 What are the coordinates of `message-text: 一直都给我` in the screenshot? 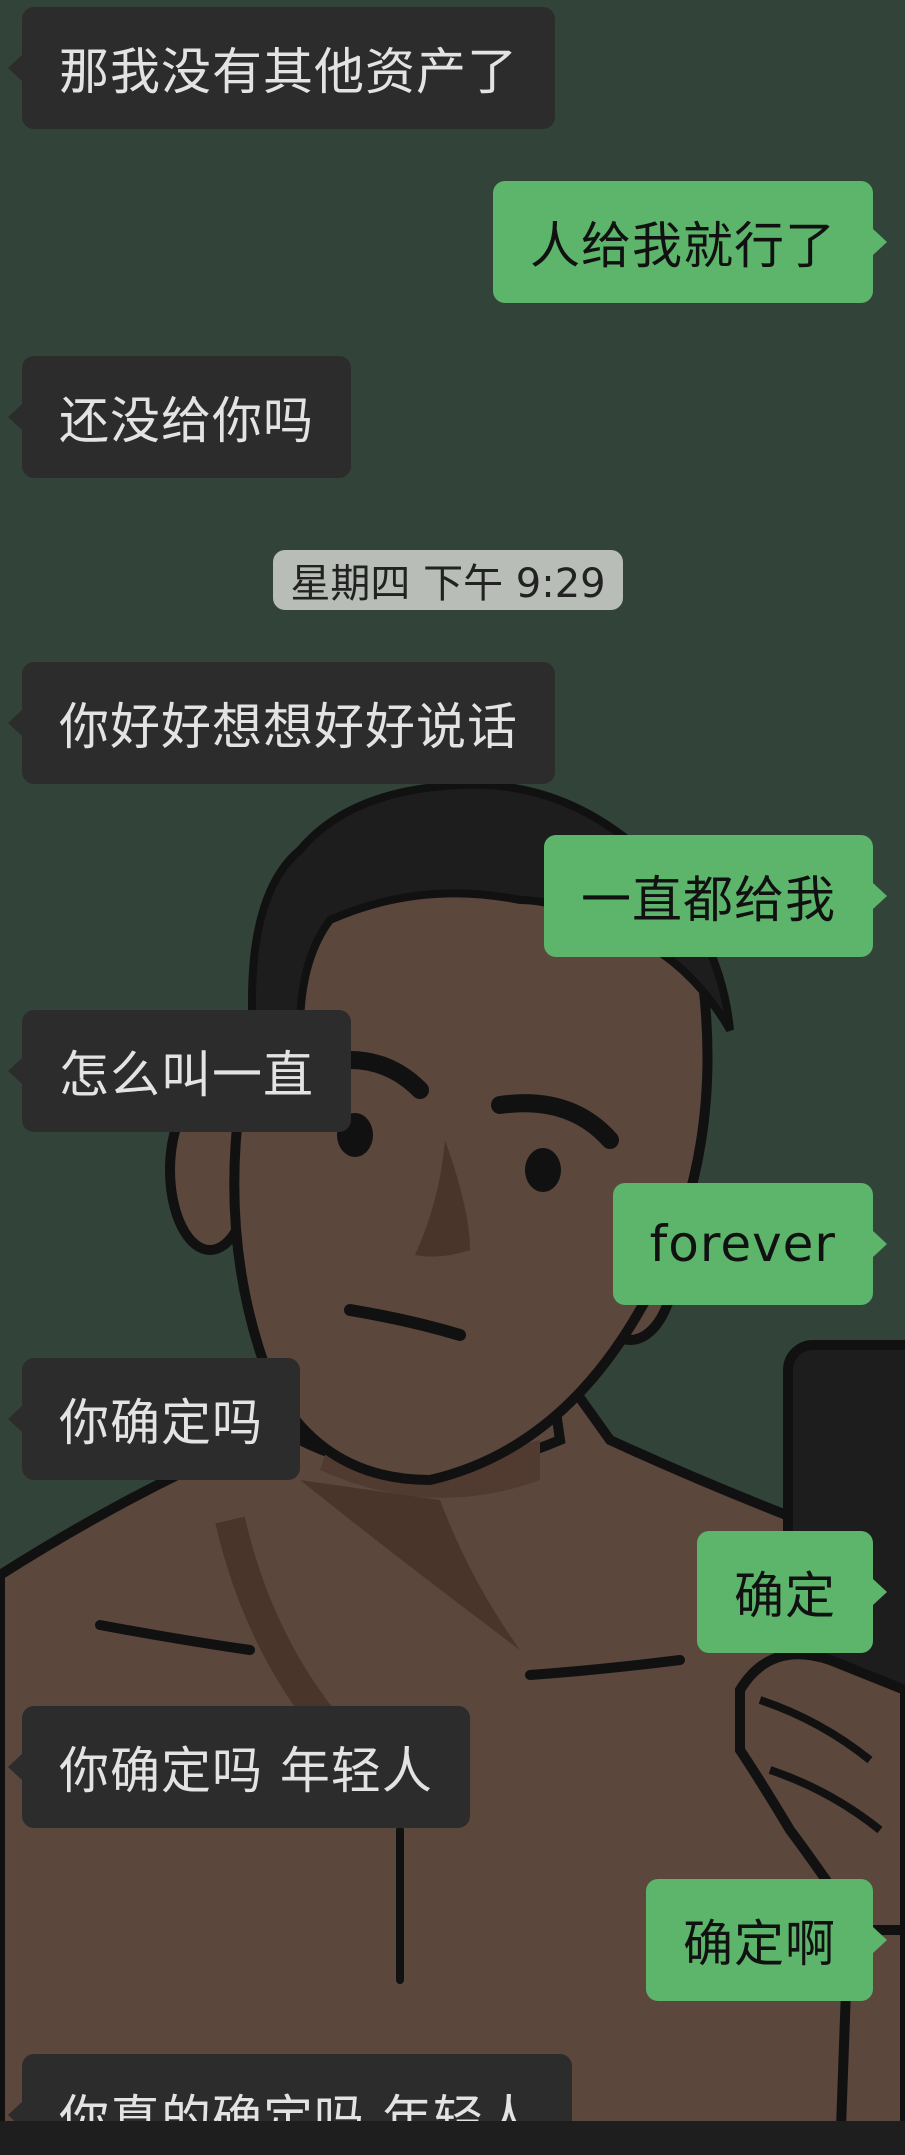 It's located at (708, 900).